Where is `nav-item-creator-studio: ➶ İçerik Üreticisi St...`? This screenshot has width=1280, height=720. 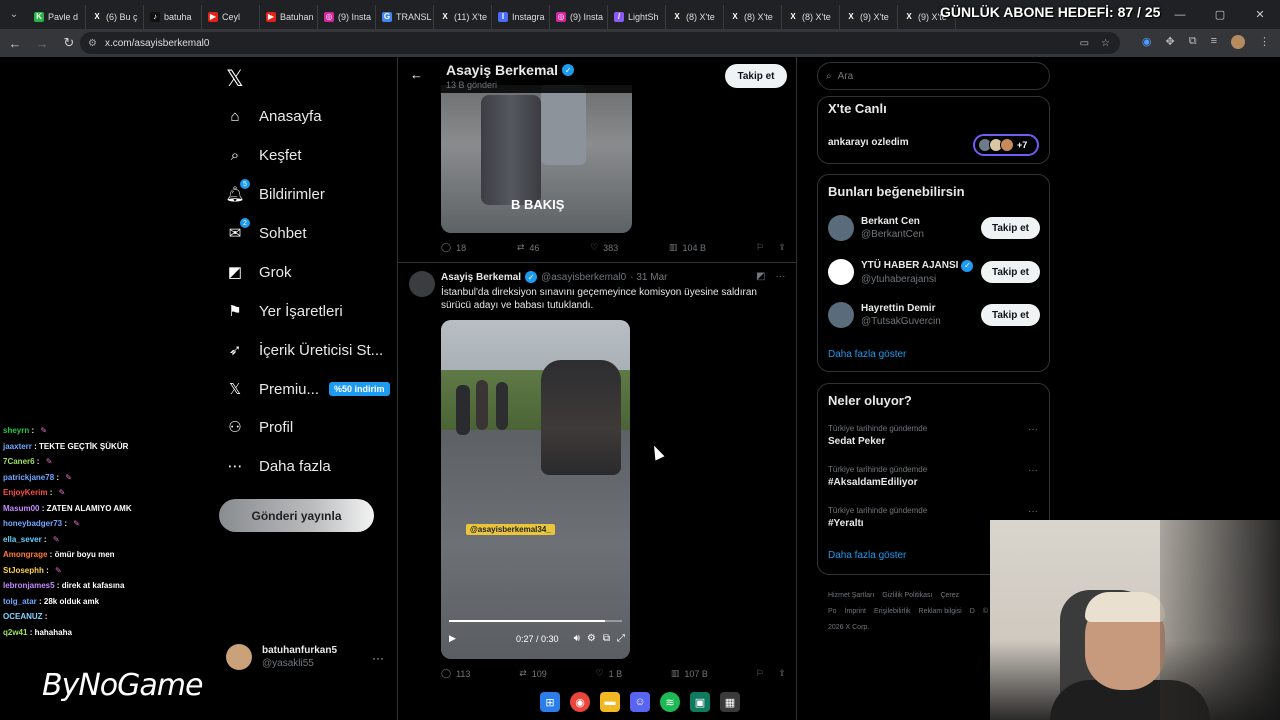 nav-item-creator-studio: ➶ İçerik Üreticisi St... is located at coordinates (304, 350).